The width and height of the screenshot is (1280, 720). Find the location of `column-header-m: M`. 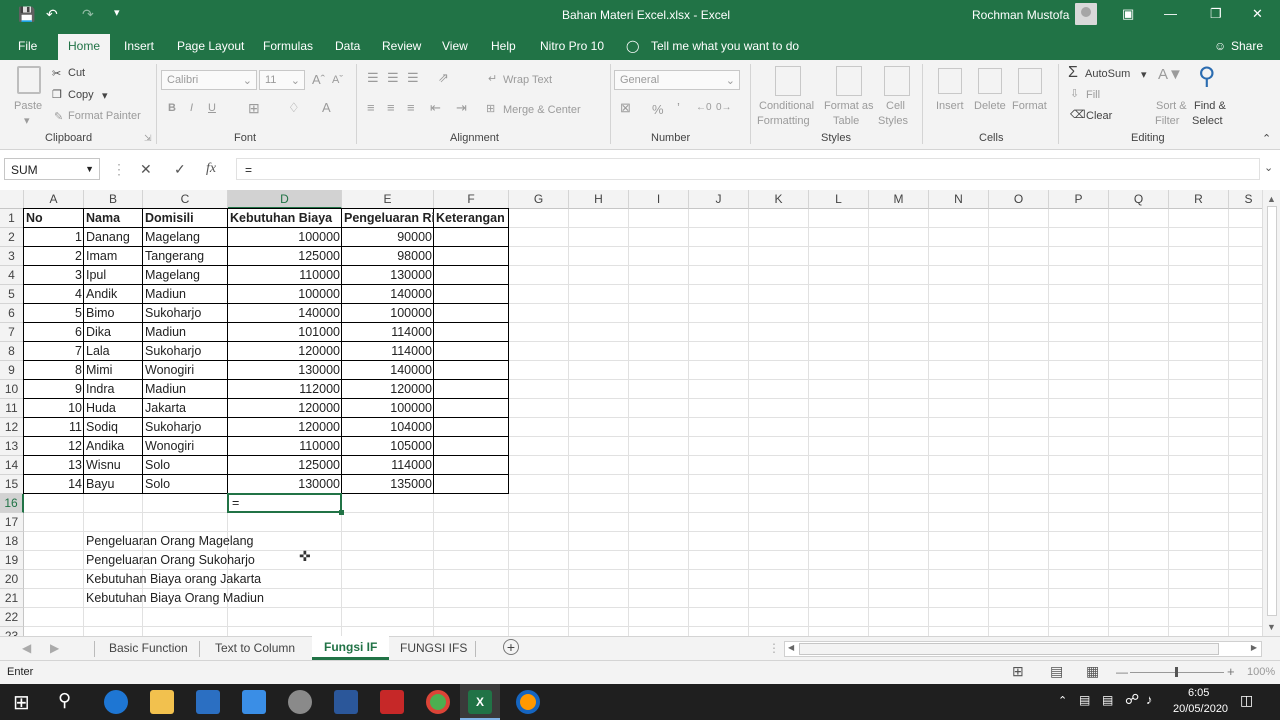

column-header-m: M is located at coordinates (899, 199).